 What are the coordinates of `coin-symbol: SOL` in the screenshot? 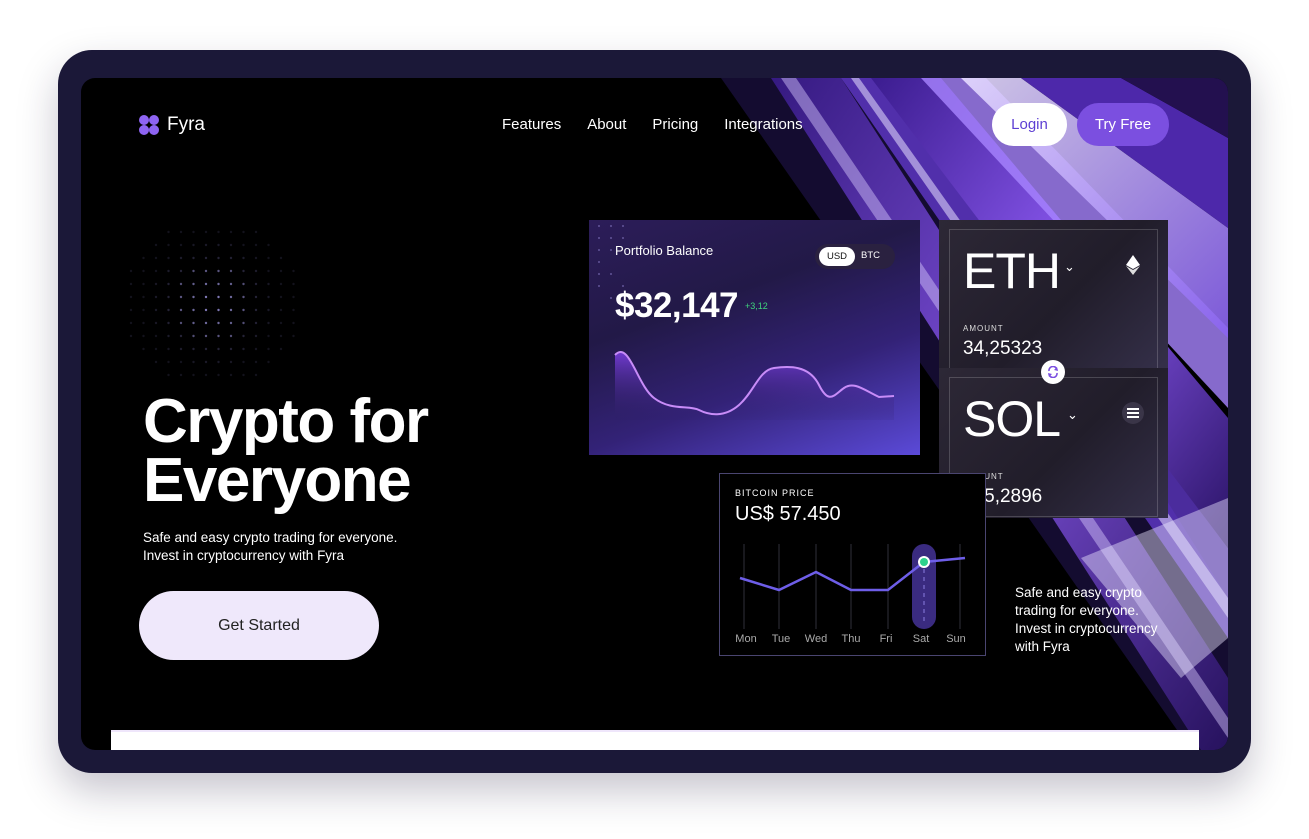 It's located at (1012, 419).